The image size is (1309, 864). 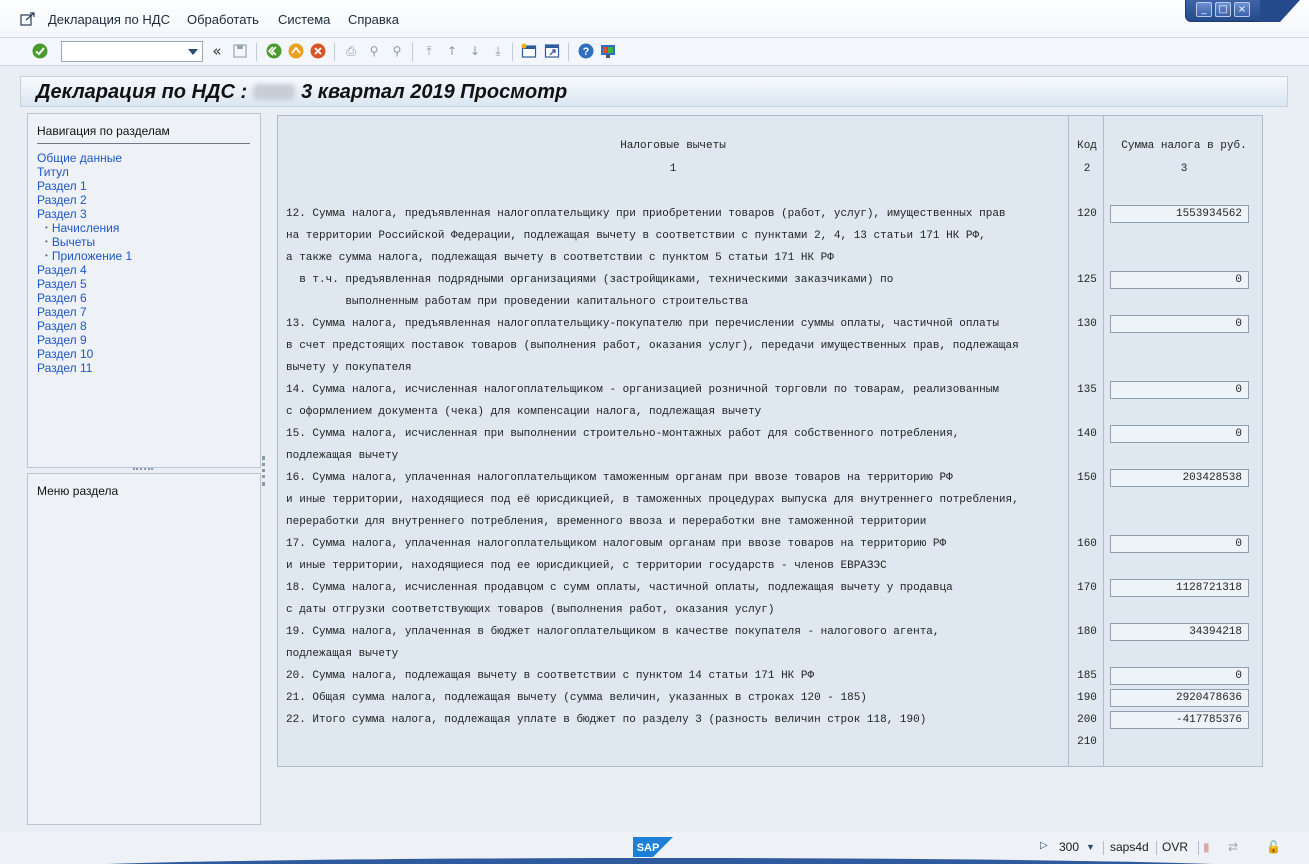 I want to click on find-icon: ⚲, so click(x=374, y=51).